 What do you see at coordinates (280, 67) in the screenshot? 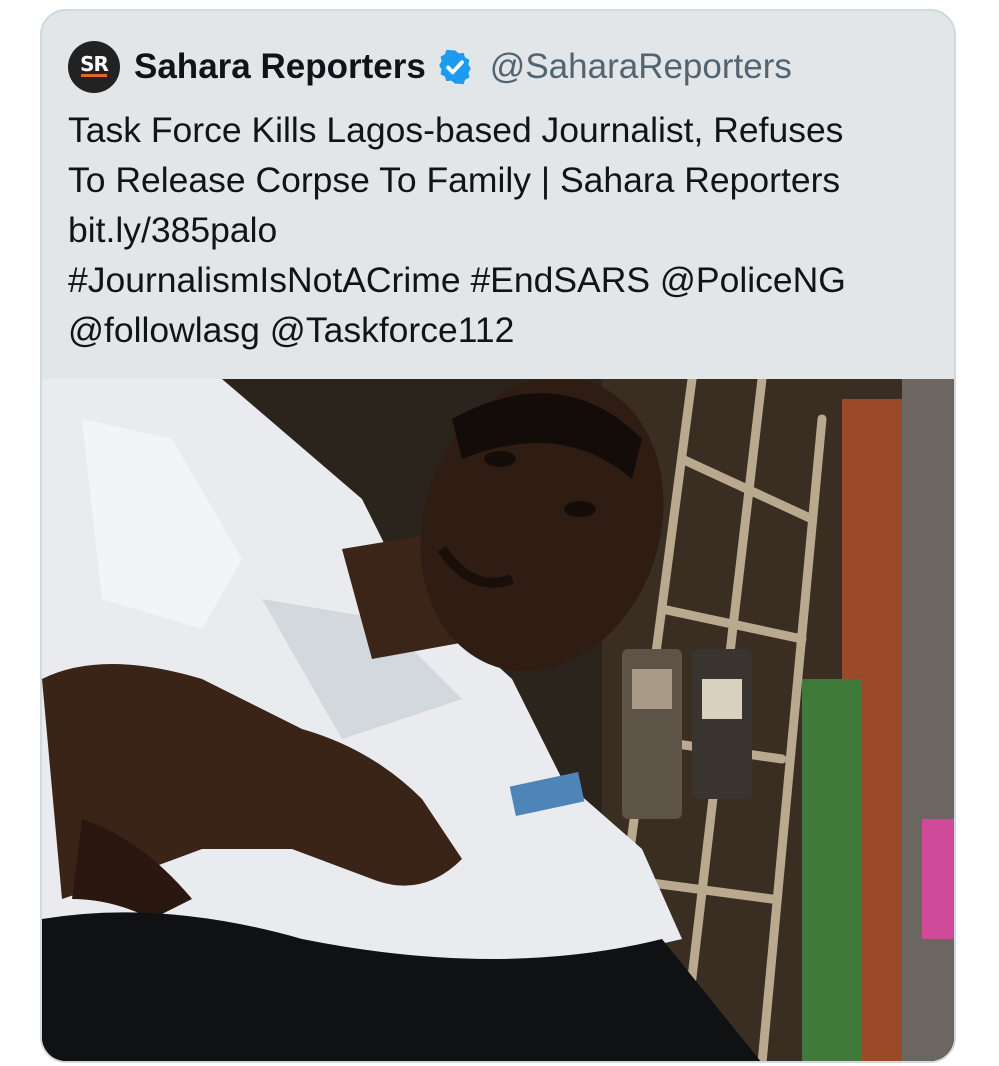
I see `author-display-name: Sahara Reporters` at bounding box center [280, 67].